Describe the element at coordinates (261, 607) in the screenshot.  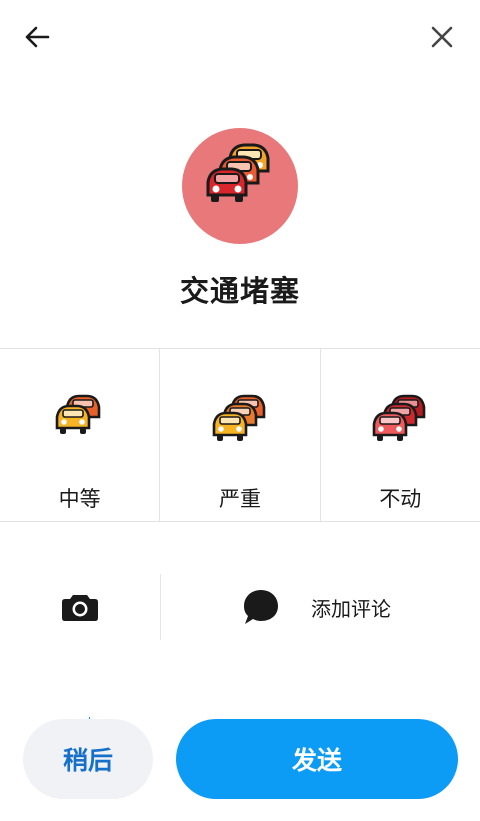
I see `comment-icon` at that location.